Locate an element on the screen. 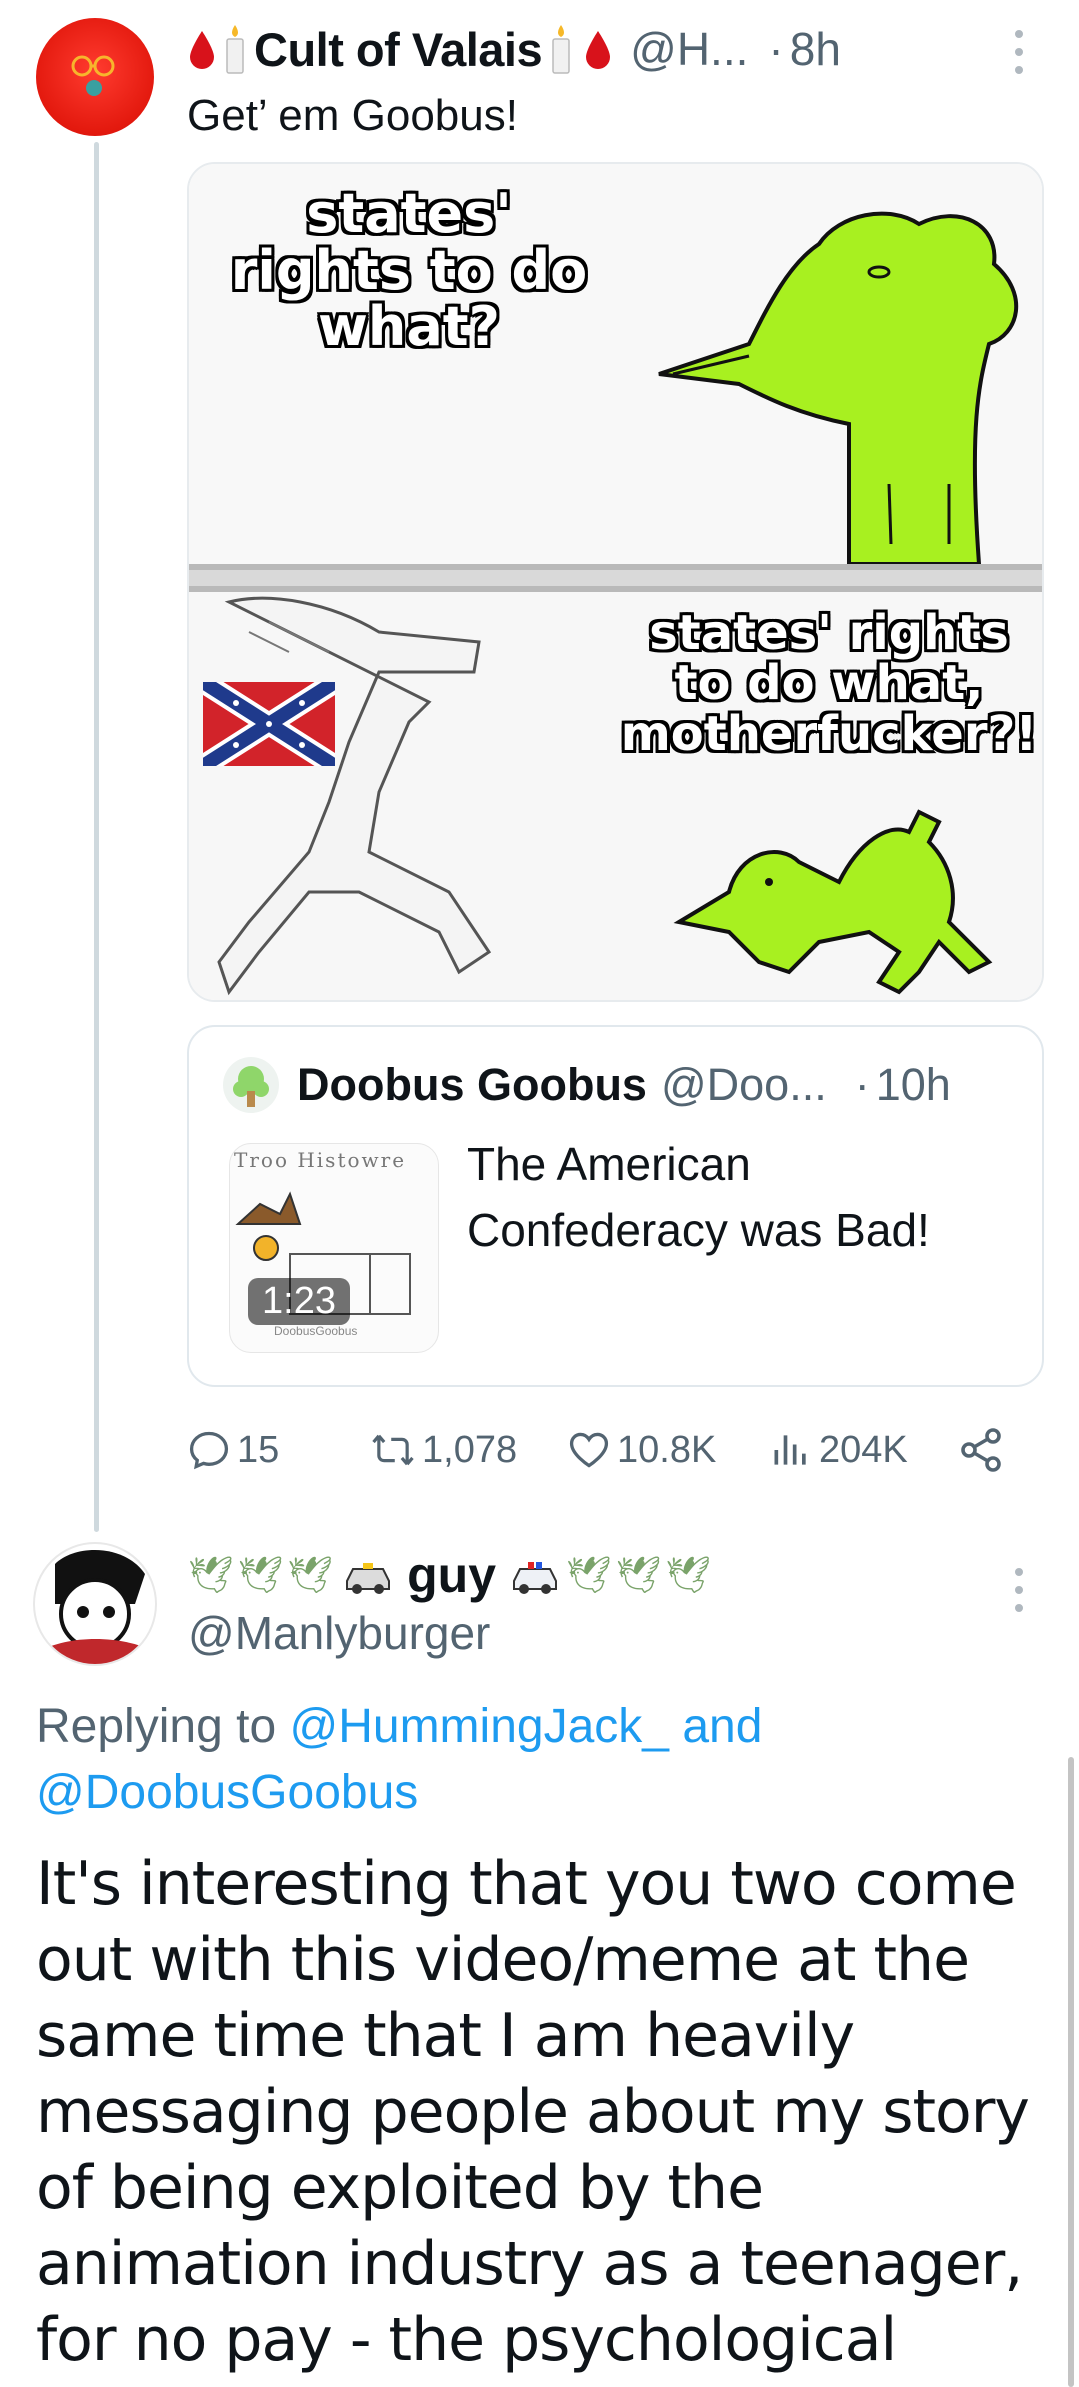 The image size is (1079, 2387). meme-top-panel: states' rights to do what? is located at coordinates (615, 364).